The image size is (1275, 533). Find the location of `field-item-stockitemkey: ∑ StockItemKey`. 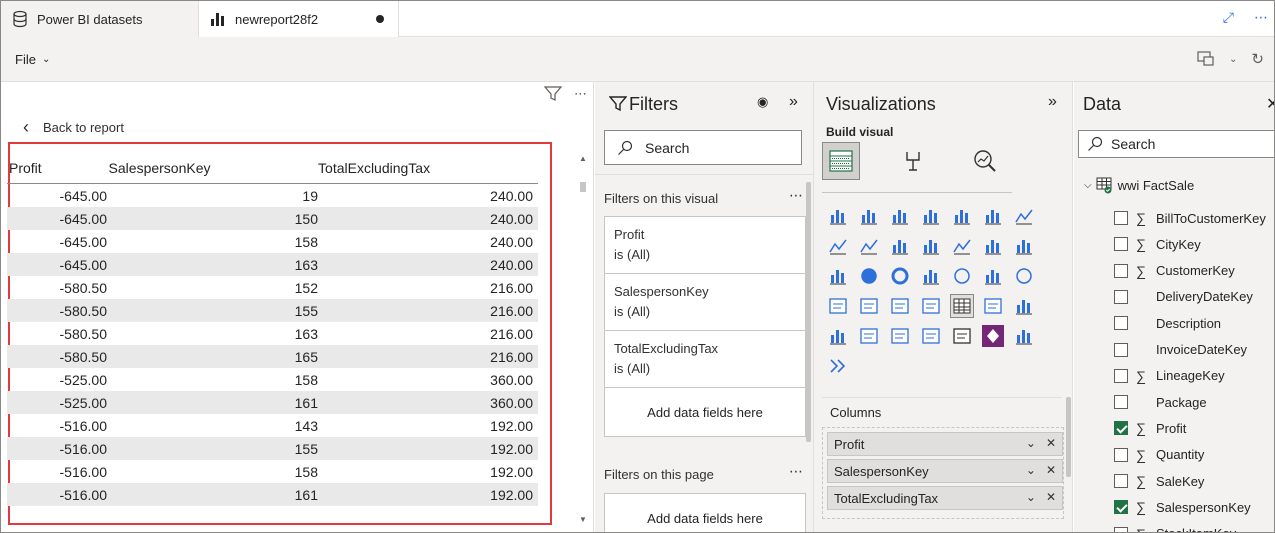

field-item-stockitemkey: ∑ StockItemKey is located at coordinates (1175, 527).